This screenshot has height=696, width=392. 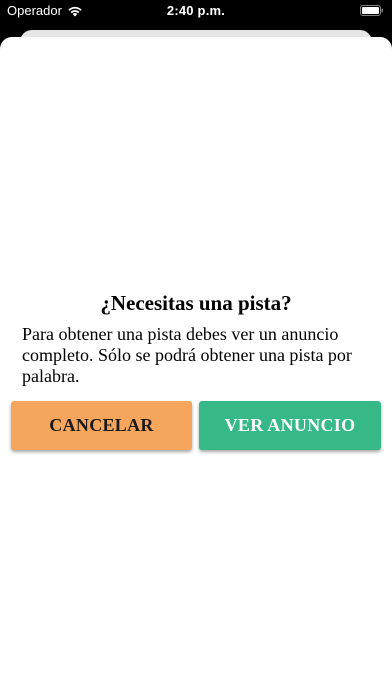 What do you see at coordinates (290, 425) in the screenshot?
I see `watch-ad-button: VER ANUNCIO` at bounding box center [290, 425].